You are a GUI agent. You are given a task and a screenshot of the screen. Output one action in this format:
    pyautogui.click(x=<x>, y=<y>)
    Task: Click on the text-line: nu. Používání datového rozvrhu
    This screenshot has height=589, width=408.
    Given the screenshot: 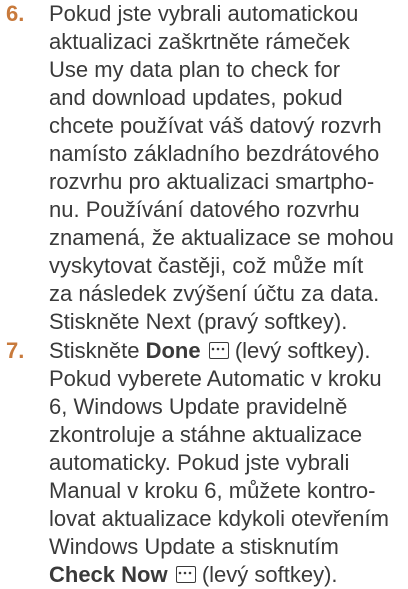 What is the action you would take?
    pyautogui.click(x=204, y=209)
    